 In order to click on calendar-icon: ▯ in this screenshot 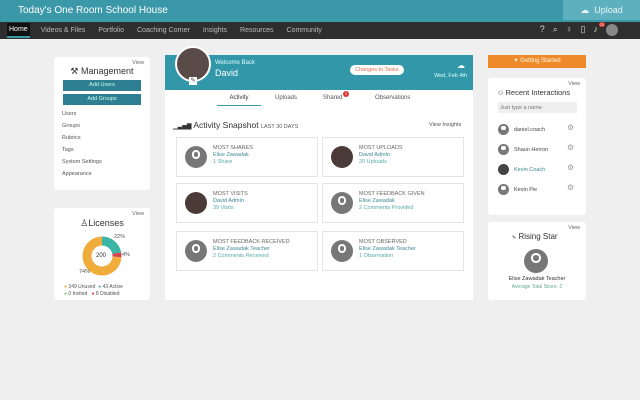, I will do `click(583, 30)`.